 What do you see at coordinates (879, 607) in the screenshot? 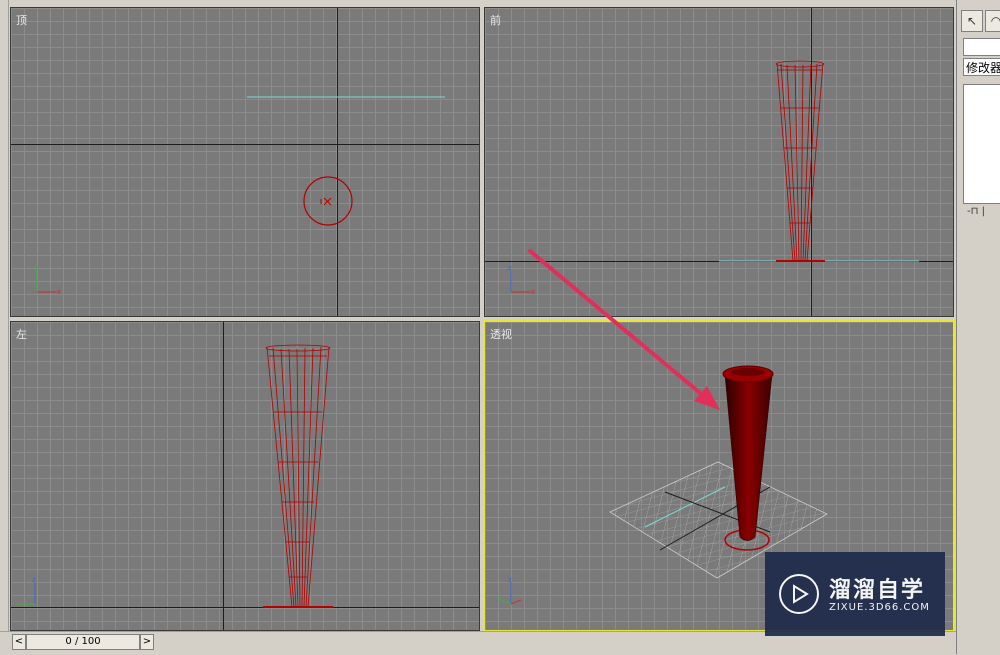
I see `watermark-url: ZIXUE.3D66.COM` at bounding box center [879, 607].